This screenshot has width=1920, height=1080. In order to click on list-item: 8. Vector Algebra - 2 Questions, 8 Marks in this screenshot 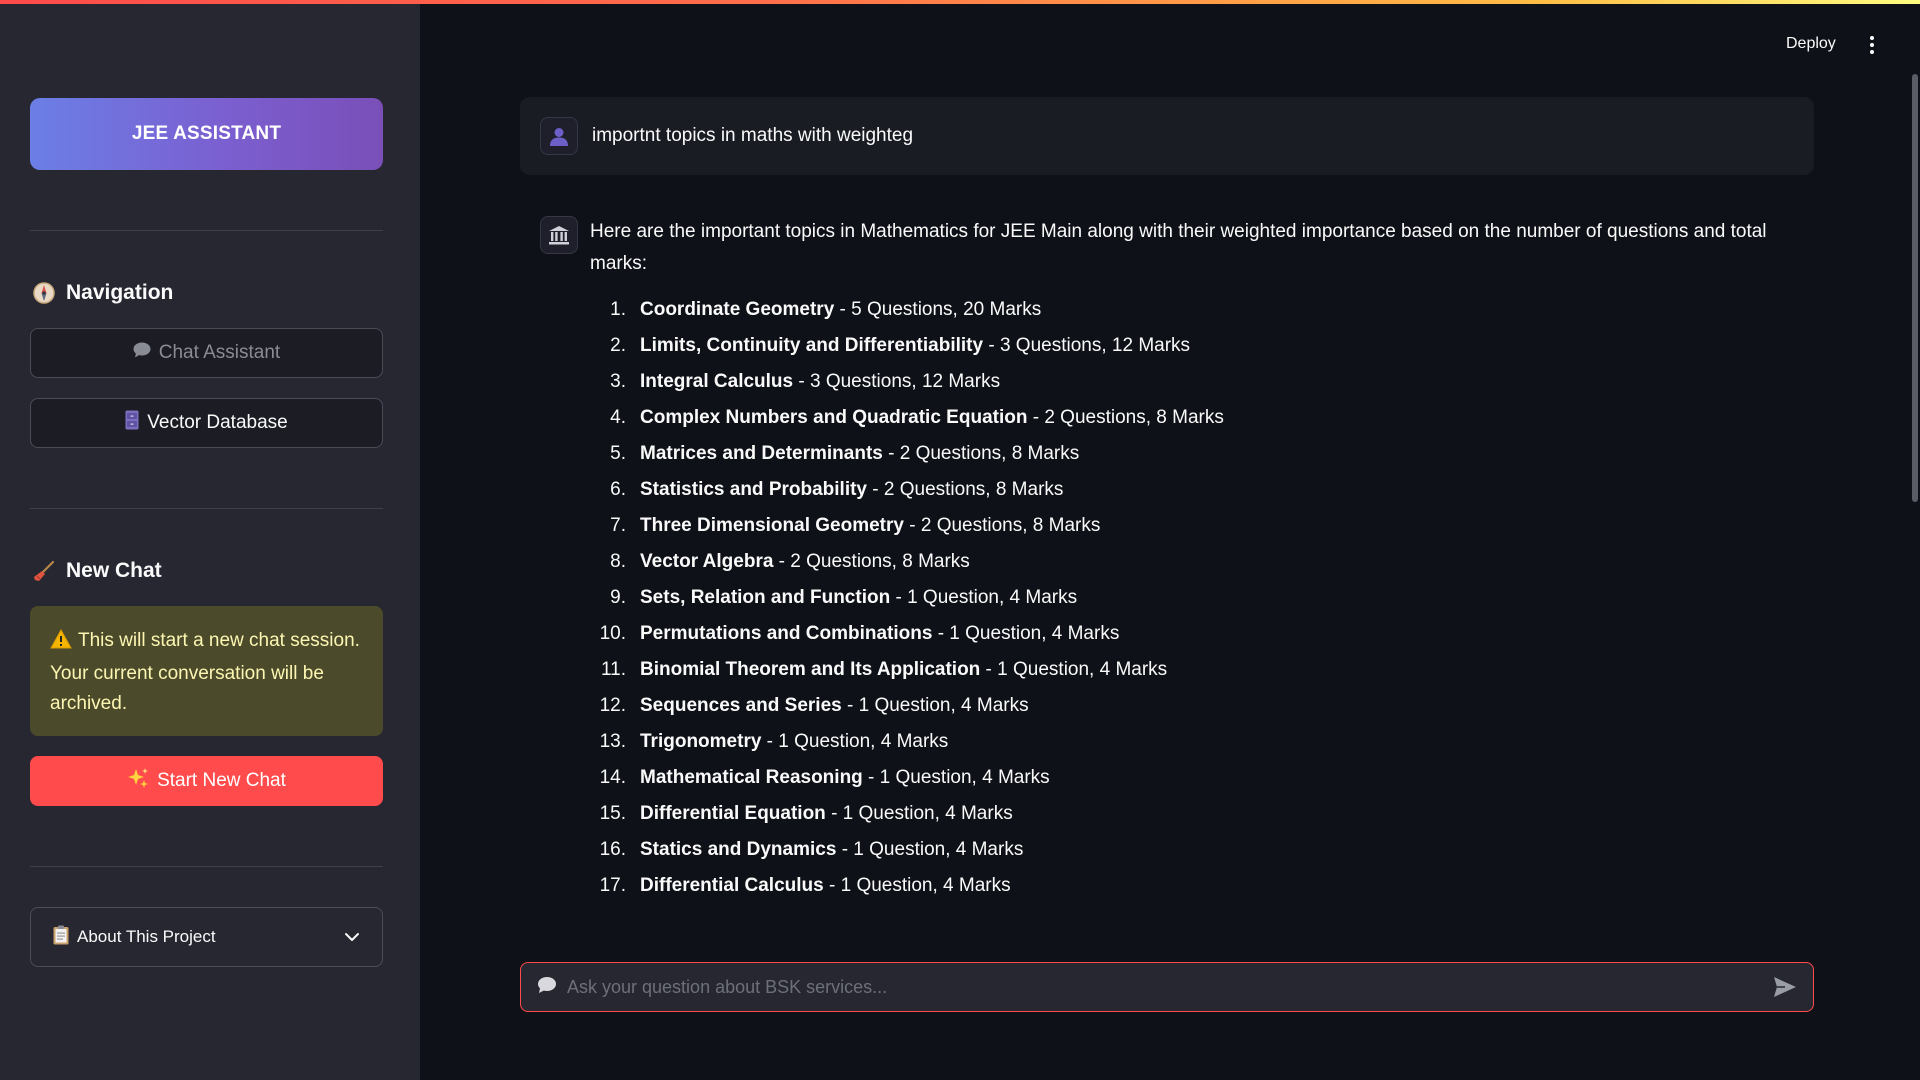, I will do `click(1180, 562)`.